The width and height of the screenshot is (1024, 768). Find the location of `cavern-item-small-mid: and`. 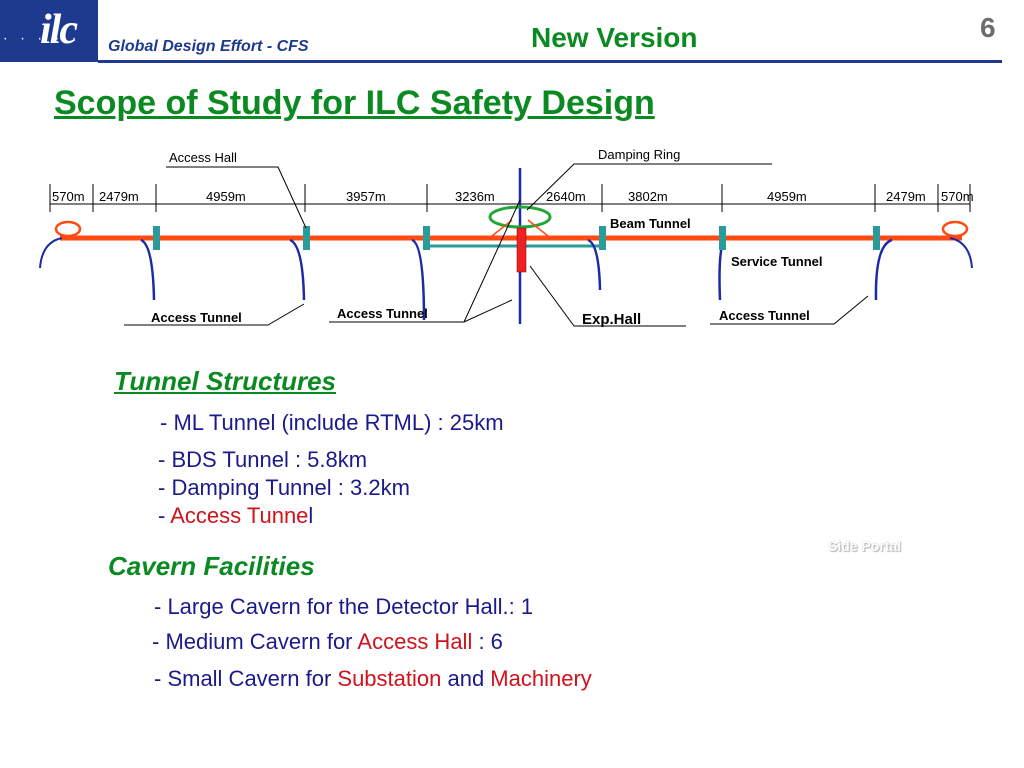

cavern-item-small-mid: and is located at coordinates (466, 678).